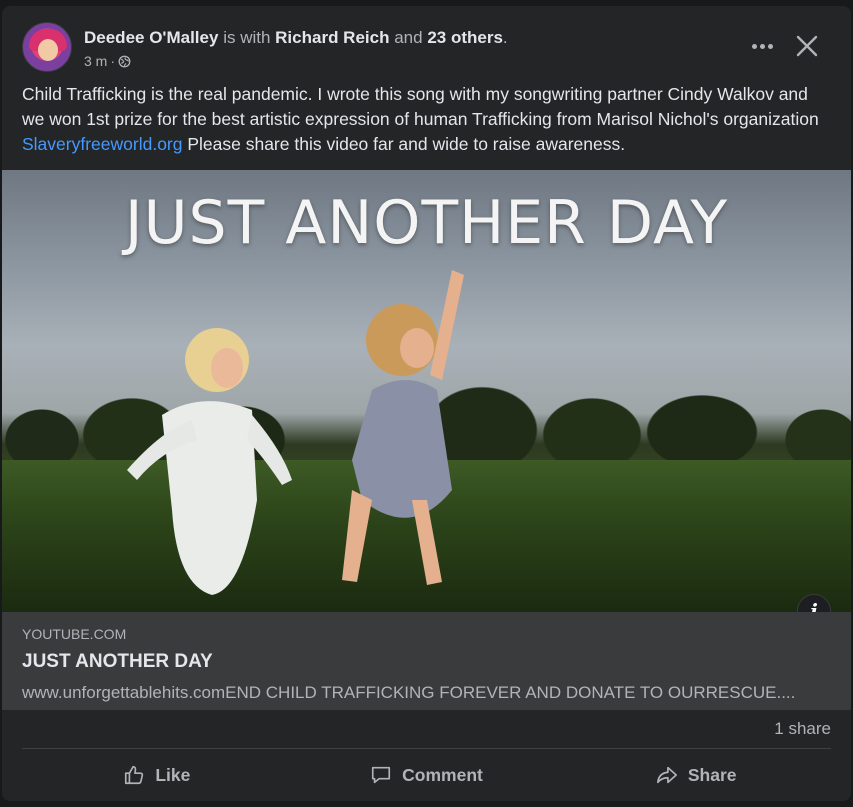 This screenshot has width=853, height=807. What do you see at coordinates (124, 61) in the screenshot?
I see `globe-icon` at bounding box center [124, 61].